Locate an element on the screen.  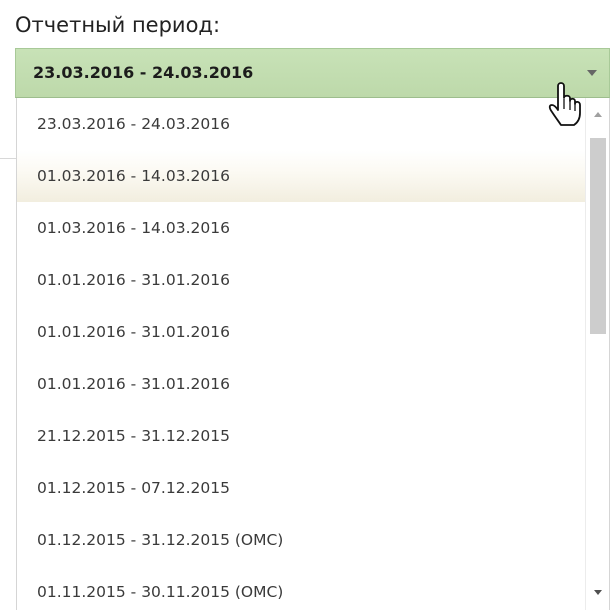
list-item: 01.12.2015 - 07.12.2015 is located at coordinates (301, 488).